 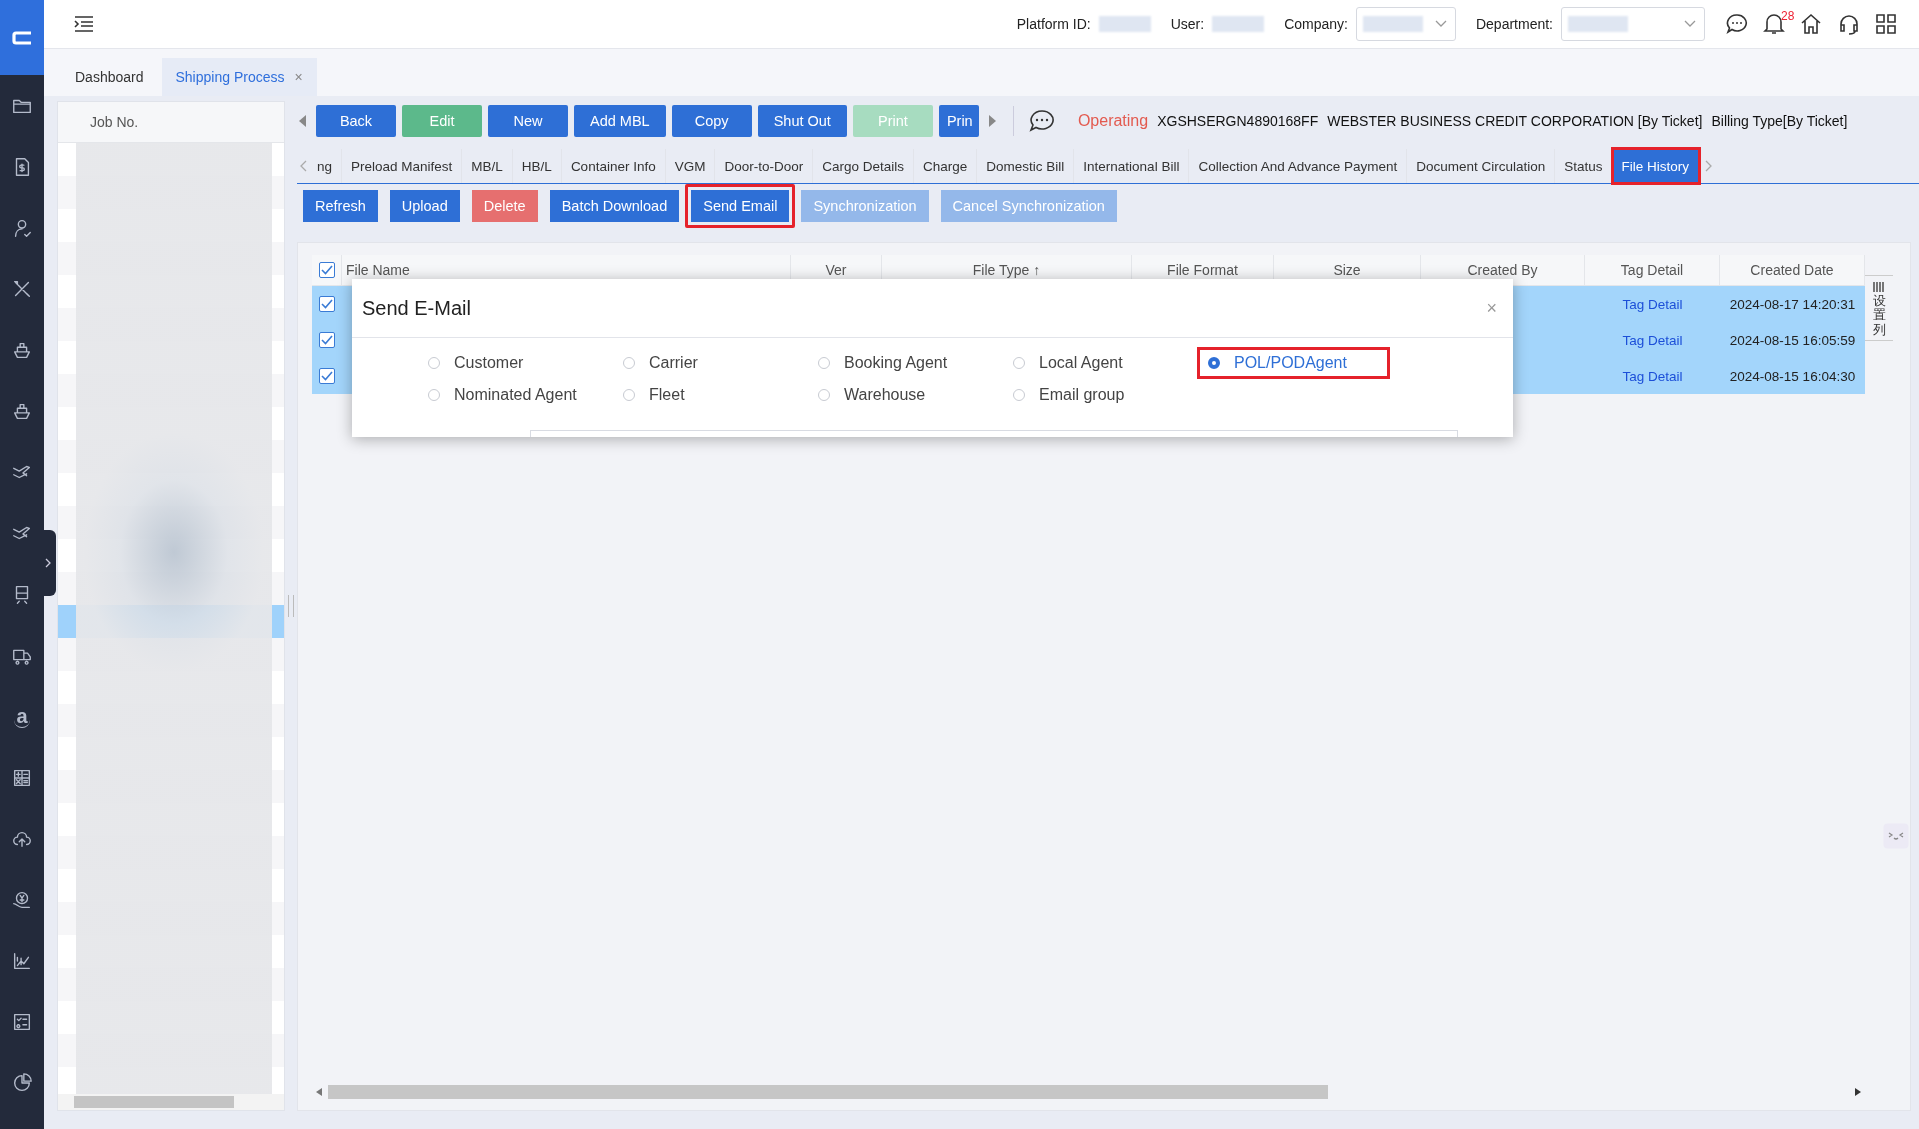 I want to click on chart-icon, so click(x=22, y=961).